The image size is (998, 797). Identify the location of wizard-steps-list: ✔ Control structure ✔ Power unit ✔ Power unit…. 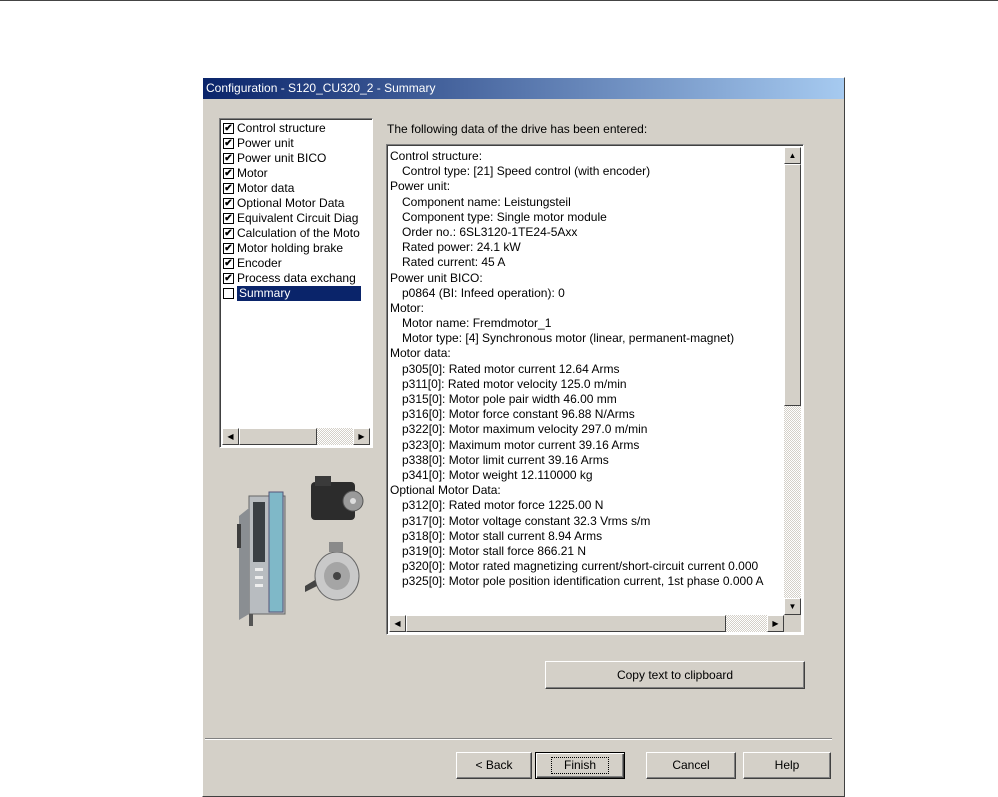
(297, 211).